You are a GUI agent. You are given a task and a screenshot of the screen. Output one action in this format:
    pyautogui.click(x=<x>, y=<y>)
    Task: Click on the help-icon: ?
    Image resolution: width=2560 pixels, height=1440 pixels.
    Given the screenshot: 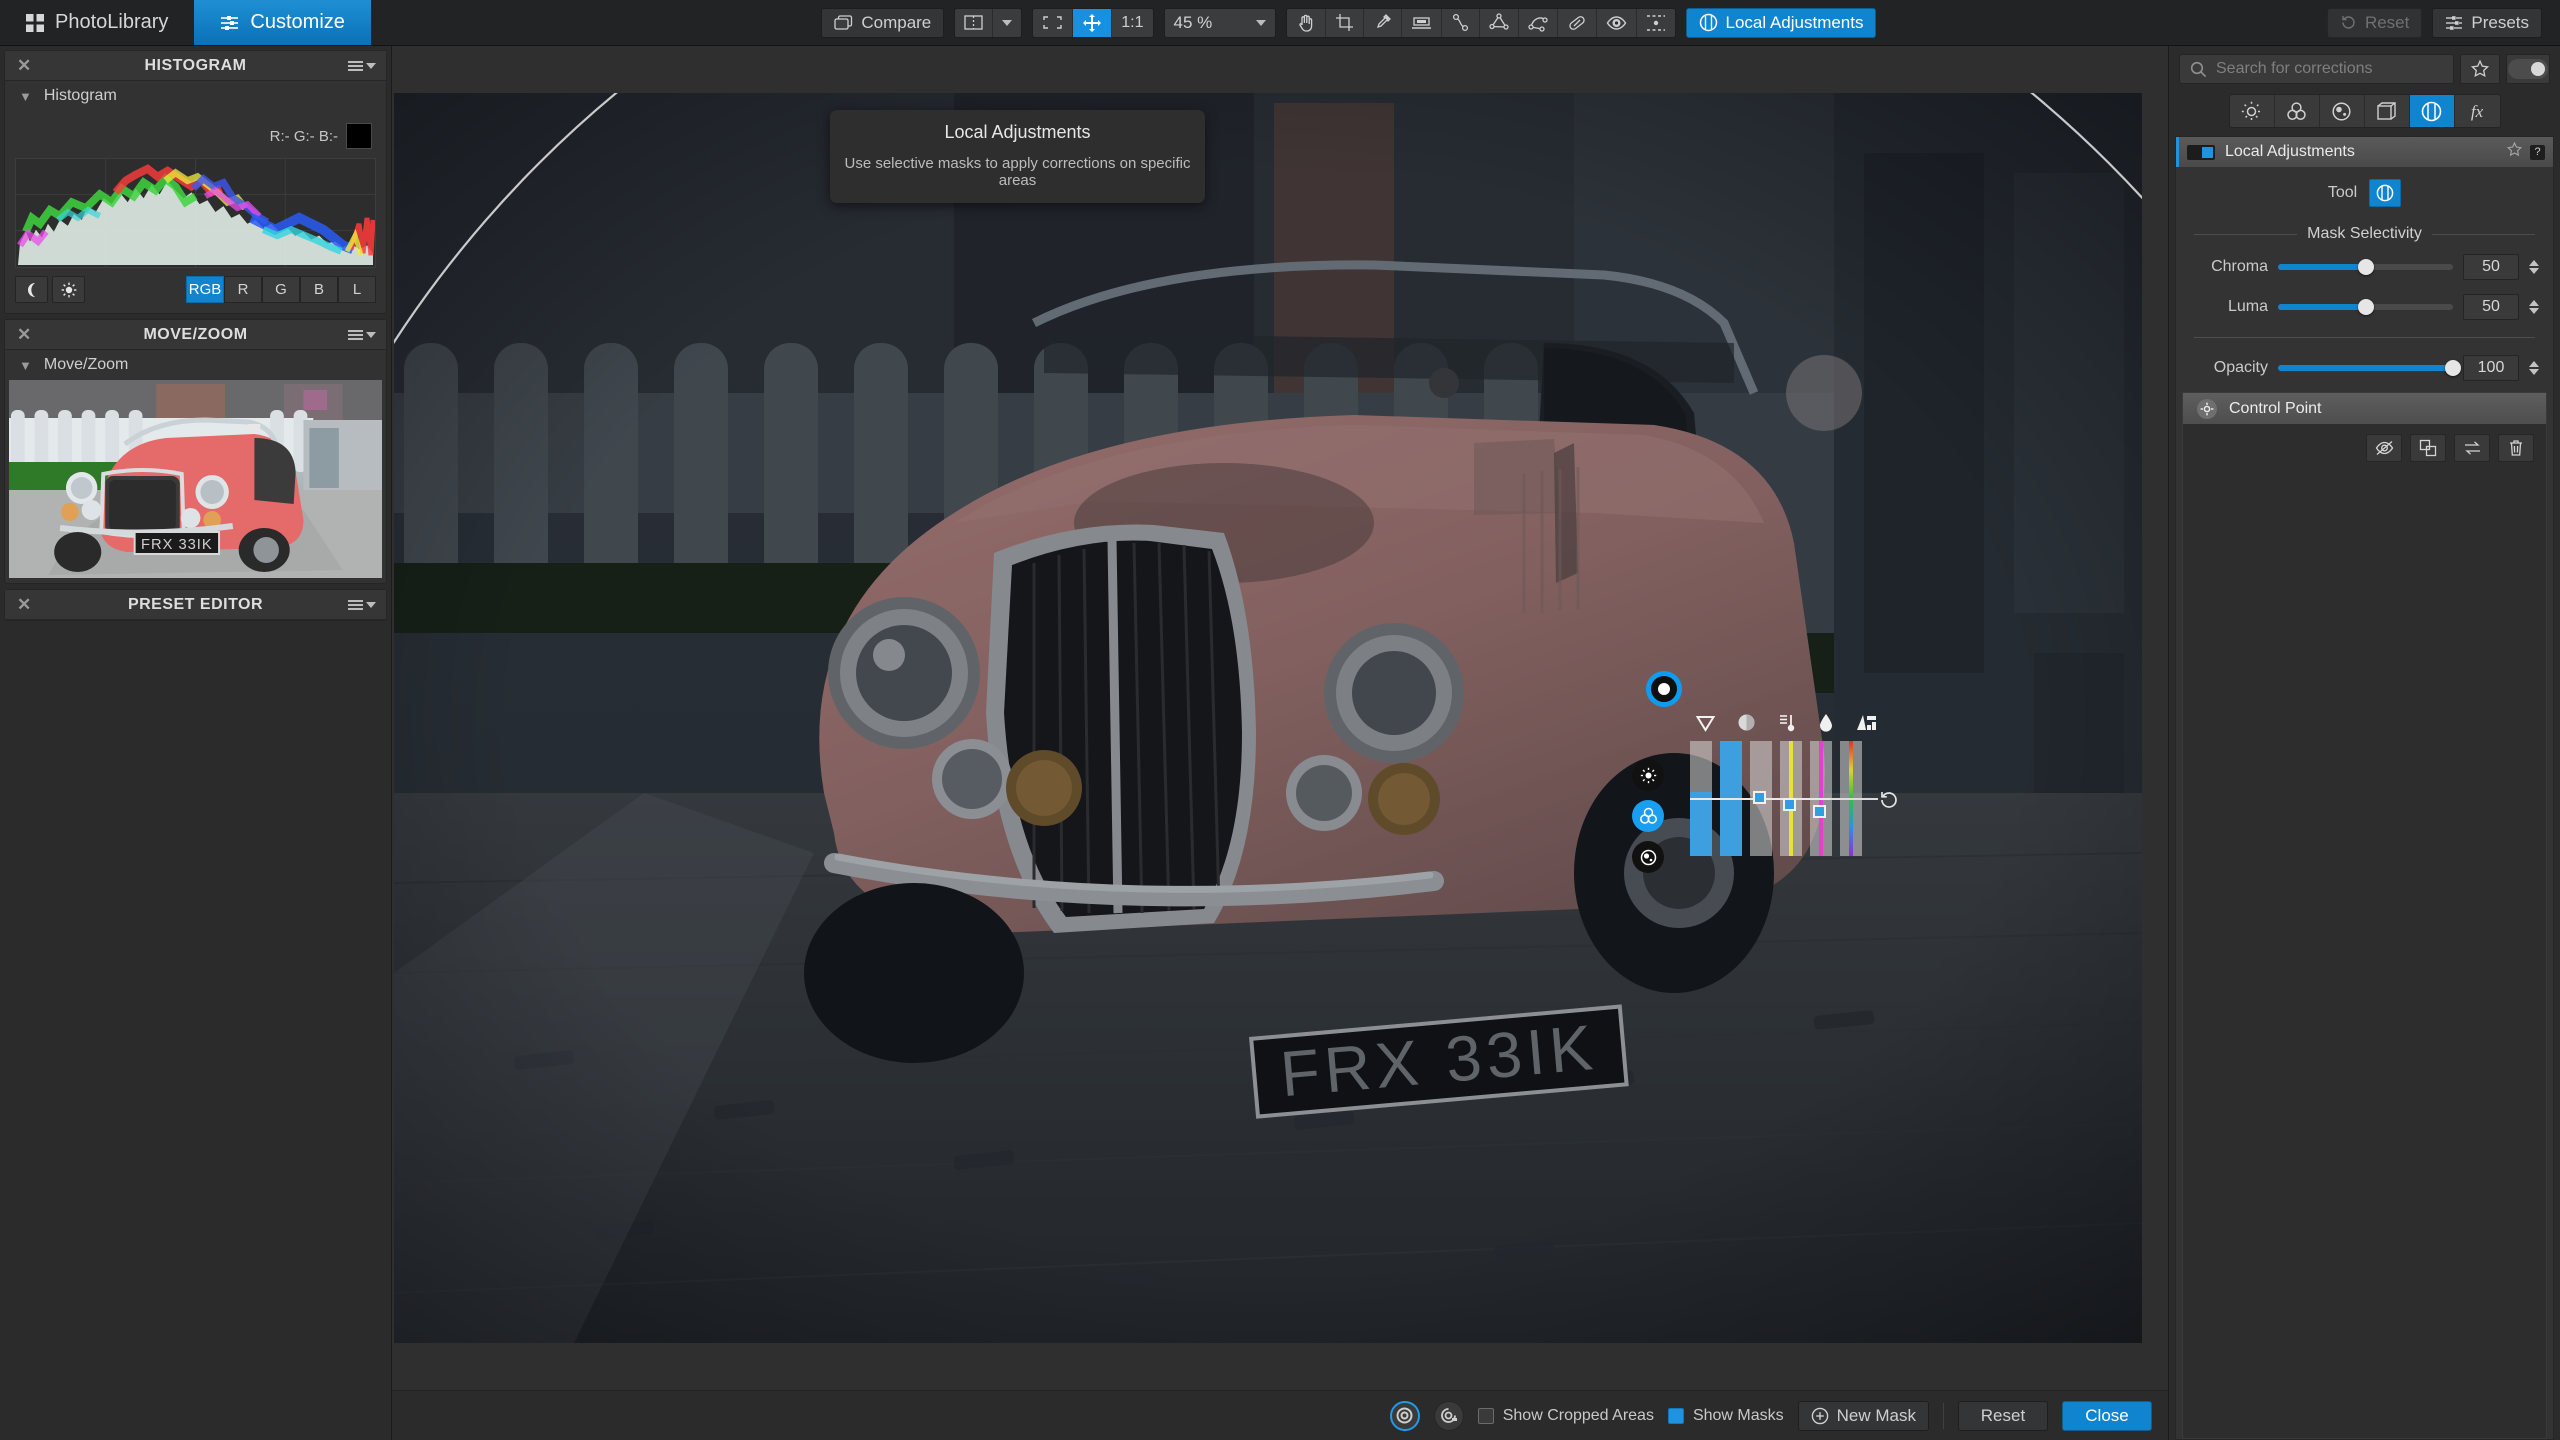 What is the action you would take?
    pyautogui.click(x=2537, y=152)
    